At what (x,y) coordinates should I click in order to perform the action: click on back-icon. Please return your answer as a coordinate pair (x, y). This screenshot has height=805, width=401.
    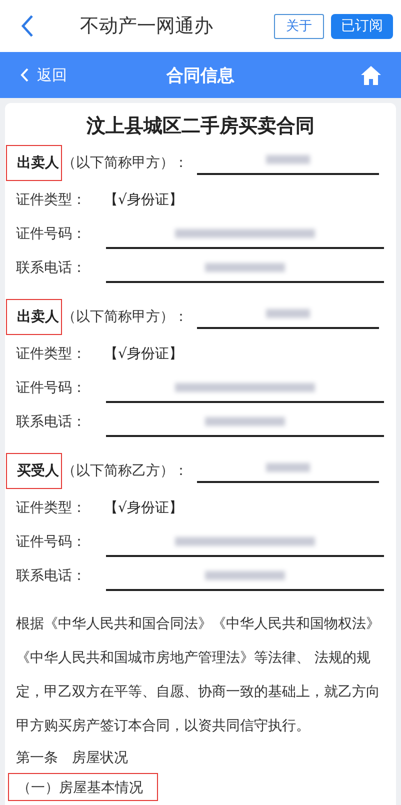
    Looking at the image, I should click on (27, 26).